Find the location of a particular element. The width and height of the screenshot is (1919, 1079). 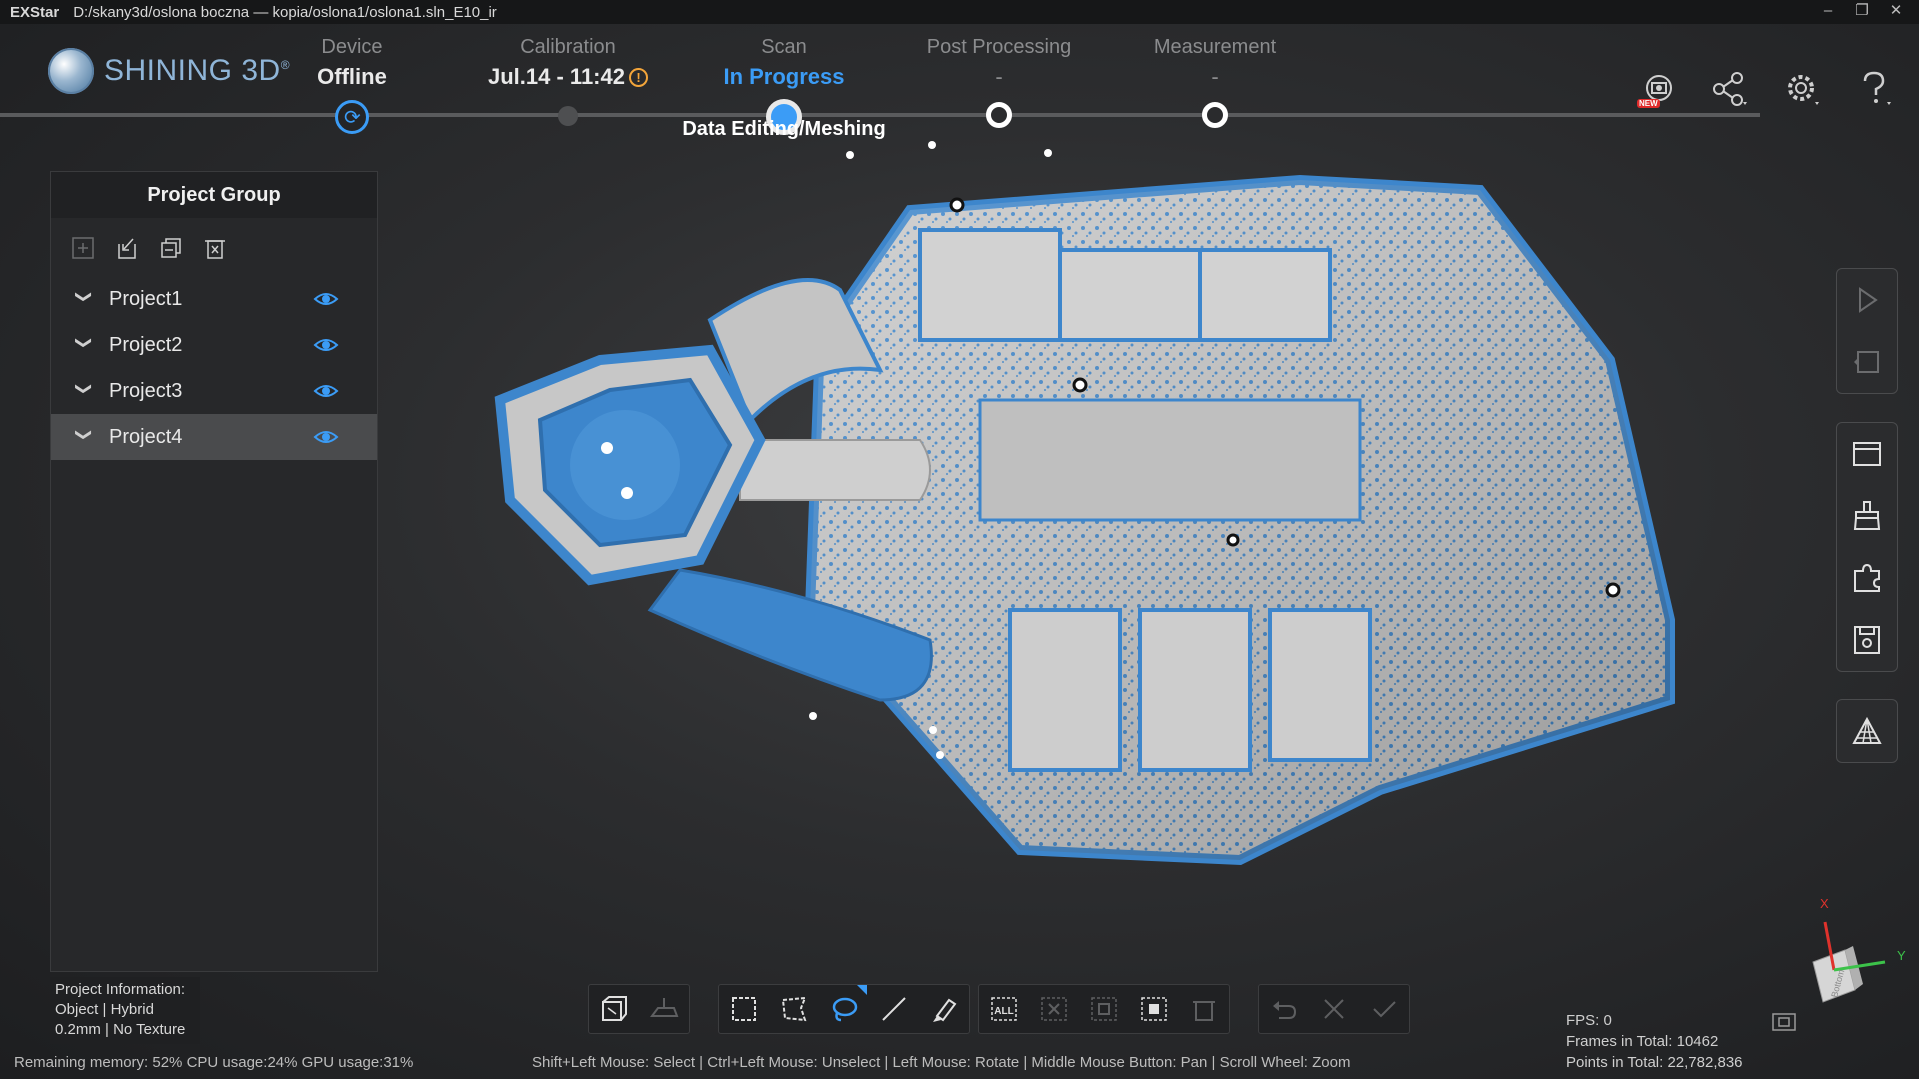

project-name: Project2 is located at coordinates (146, 344).